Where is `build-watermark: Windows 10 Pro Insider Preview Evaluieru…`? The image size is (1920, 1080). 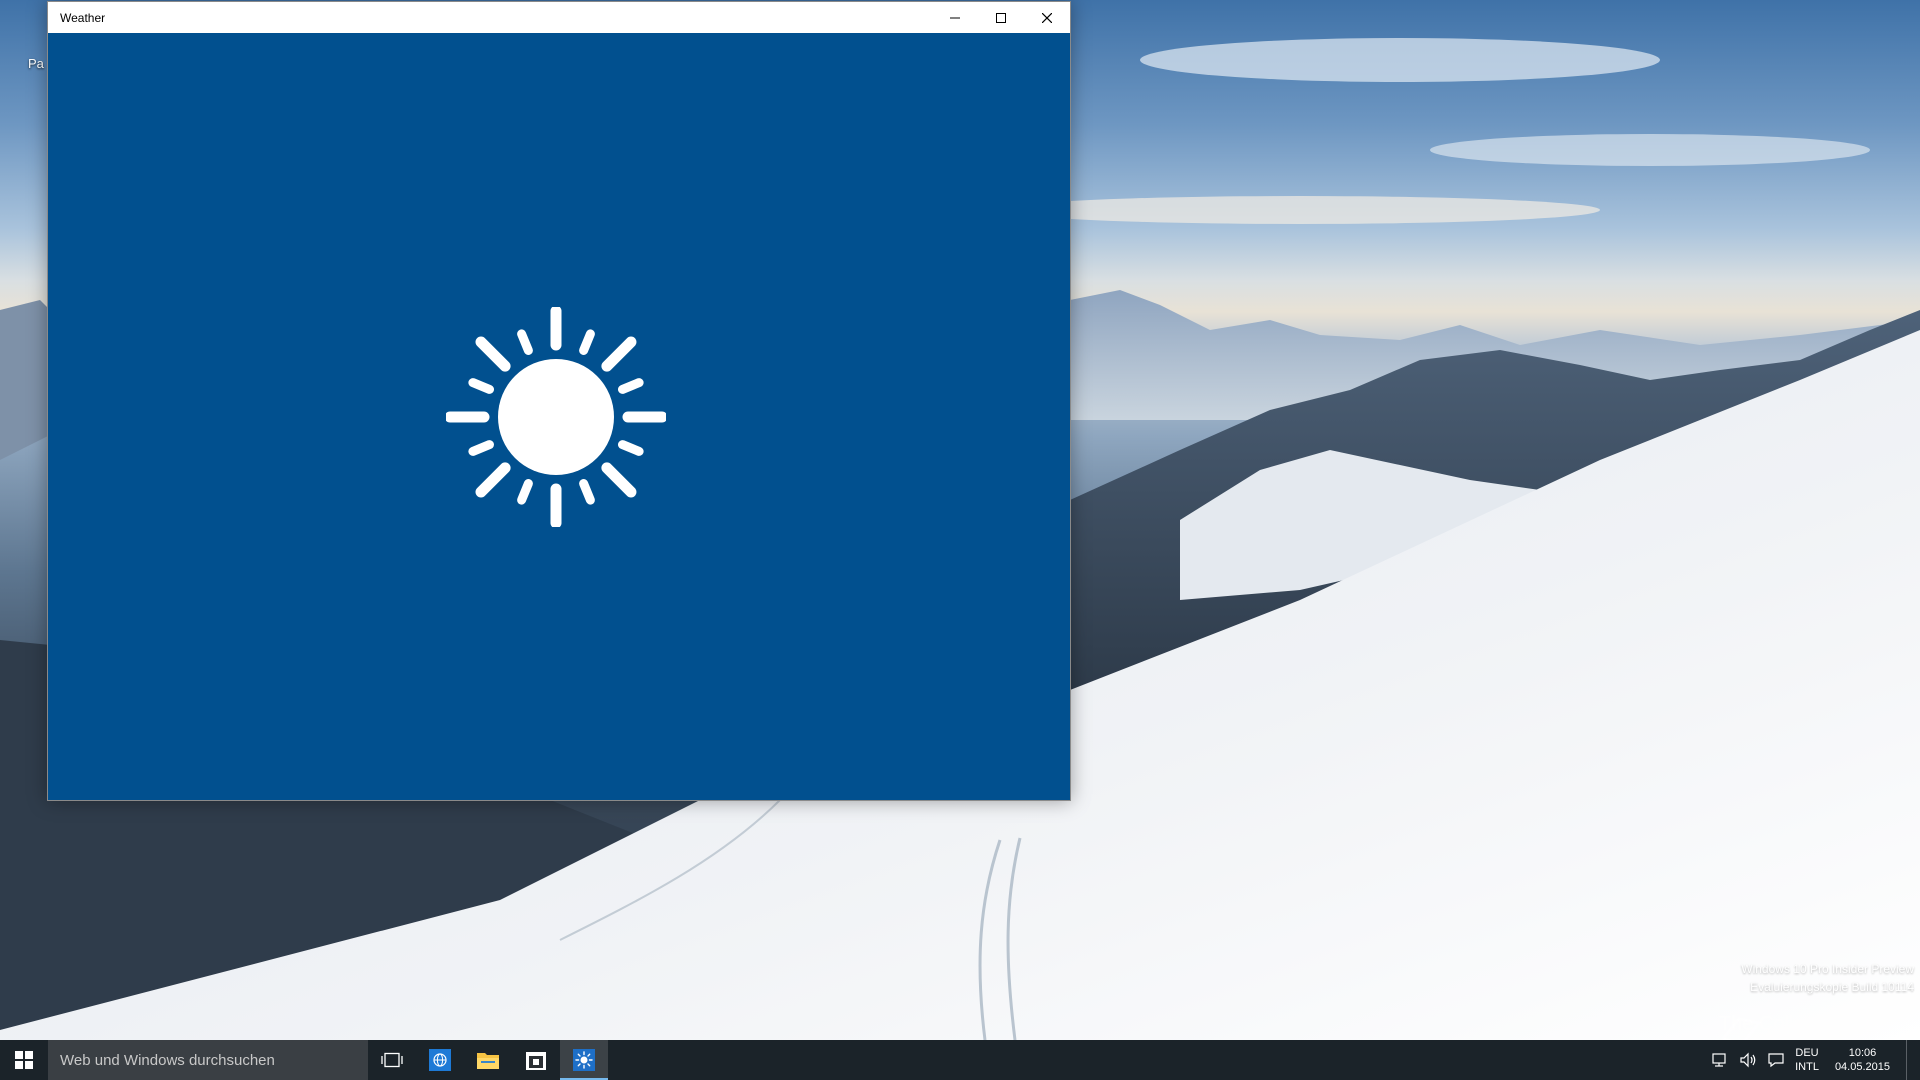
build-watermark: Windows 10 Pro Insider Preview Evaluieru… is located at coordinates (1827, 978).